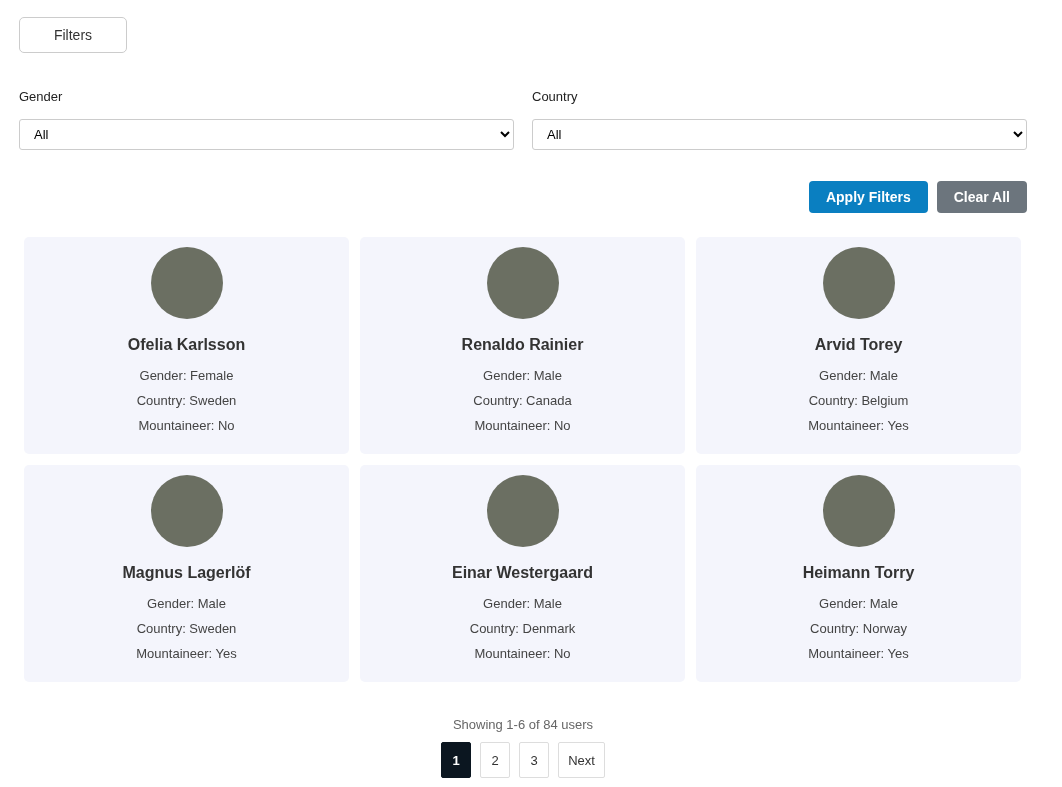 This screenshot has height=787, width=1062. I want to click on page-button: 1, so click(456, 760).